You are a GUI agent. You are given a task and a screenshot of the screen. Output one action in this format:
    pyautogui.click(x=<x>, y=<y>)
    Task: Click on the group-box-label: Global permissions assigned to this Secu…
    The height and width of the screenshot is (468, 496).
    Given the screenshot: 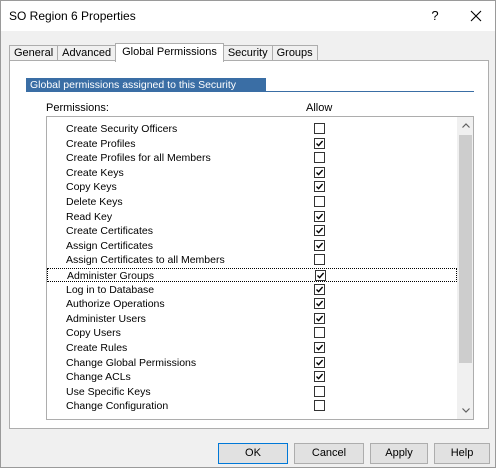 What is the action you would take?
    pyautogui.click(x=146, y=91)
    